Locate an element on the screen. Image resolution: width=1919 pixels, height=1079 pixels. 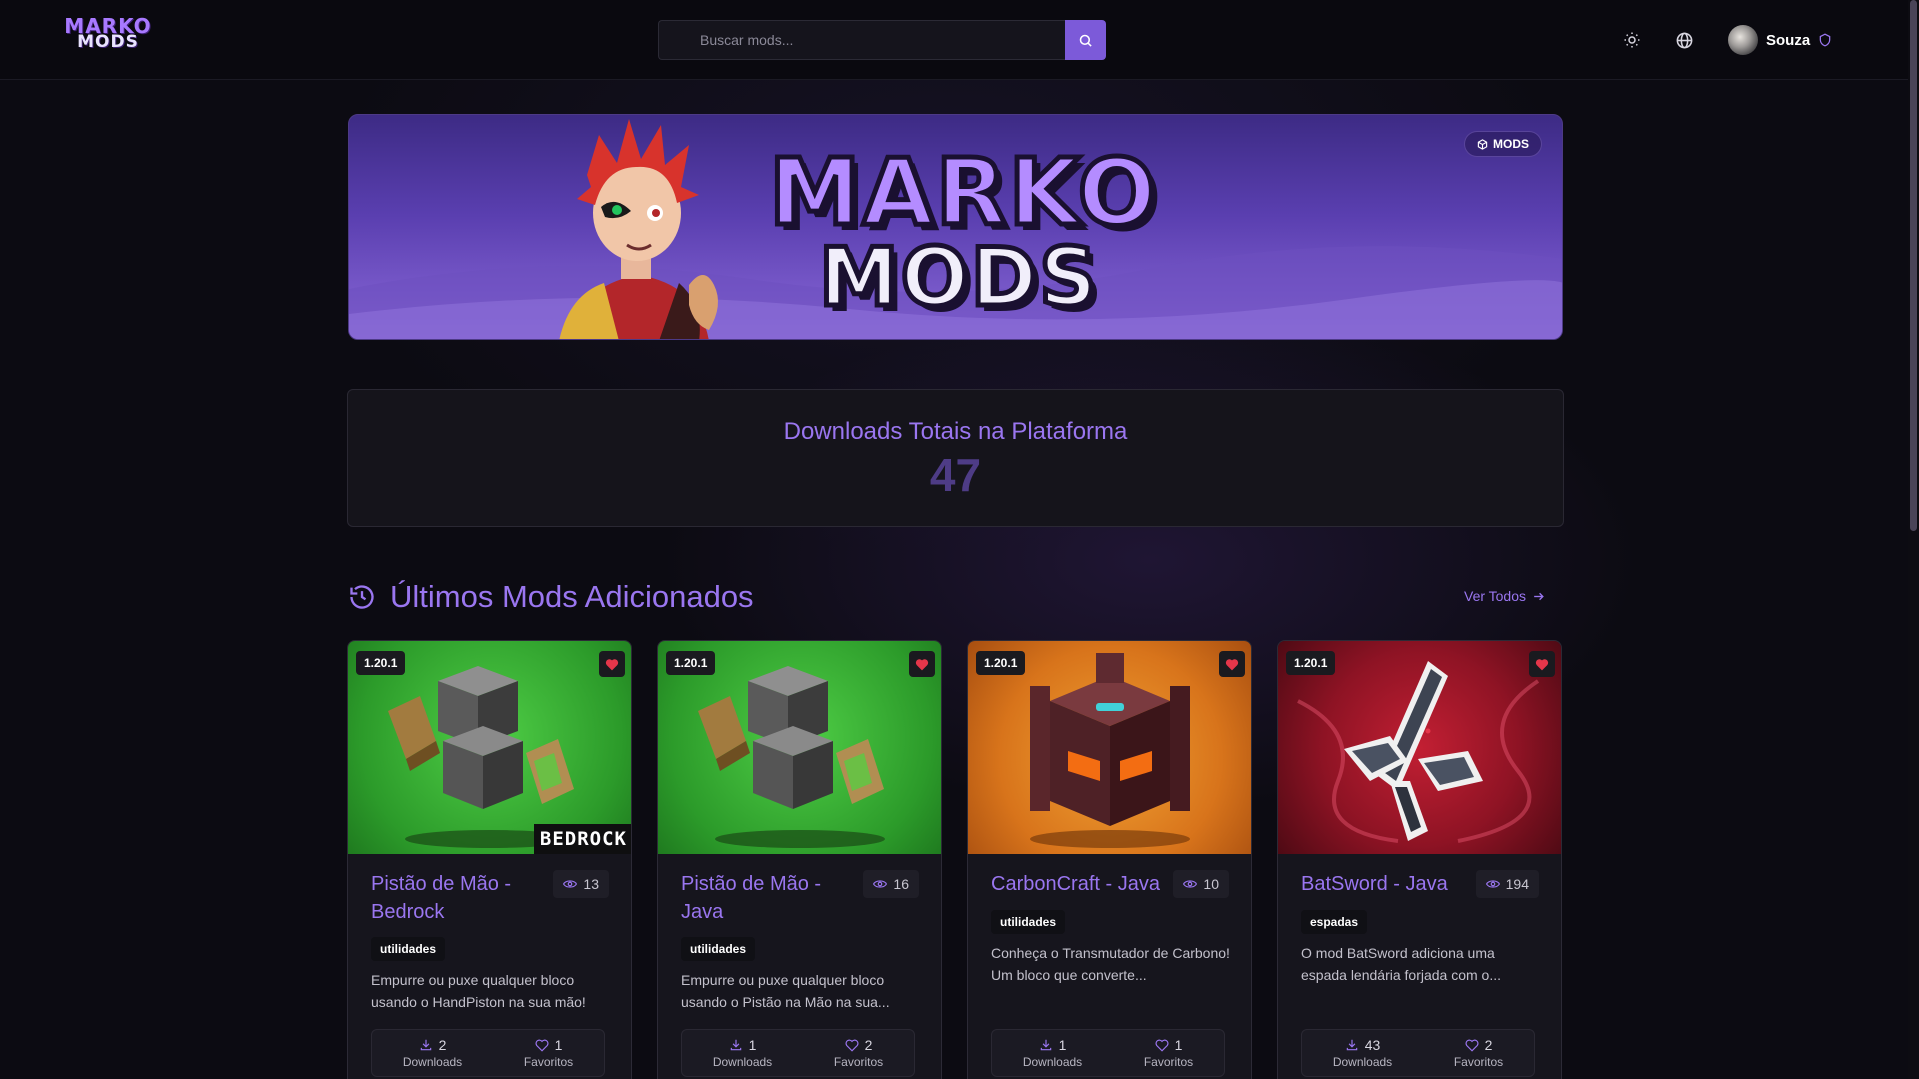
language-button is located at coordinates (1684, 40).